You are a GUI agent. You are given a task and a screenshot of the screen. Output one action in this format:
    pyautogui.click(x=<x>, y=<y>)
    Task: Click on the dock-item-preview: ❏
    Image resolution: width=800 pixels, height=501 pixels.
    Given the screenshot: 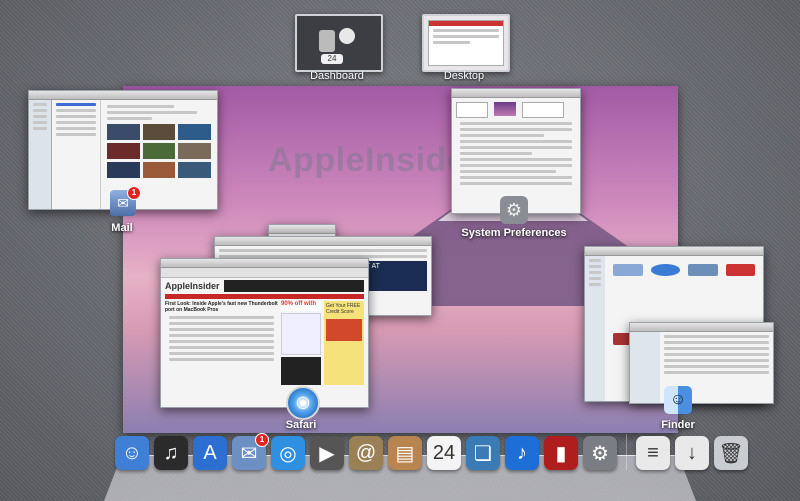 What is the action you would take?
    pyautogui.click(x=483, y=453)
    